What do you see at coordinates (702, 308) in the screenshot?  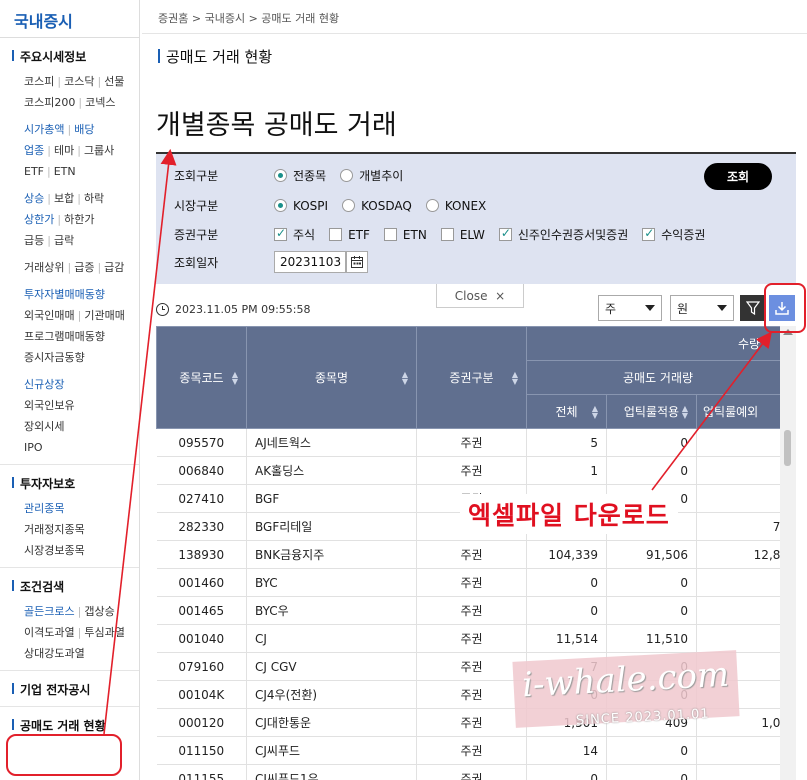 I see `amount-unit-select: 원` at bounding box center [702, 308].